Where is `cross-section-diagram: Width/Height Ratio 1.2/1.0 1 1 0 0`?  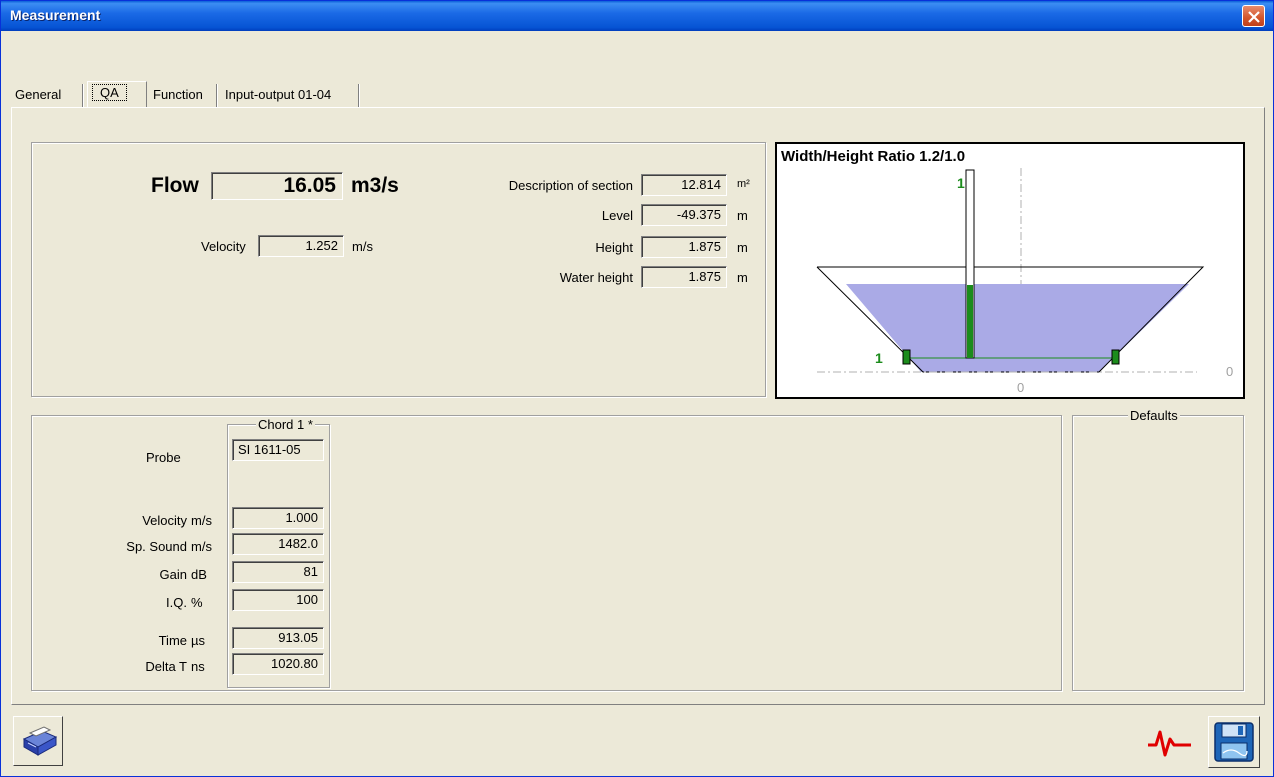
cross-section-diagram: Width/Height Ratio 1.2/1.0 1 1 0 0 is located at coordinates (1010, 270).